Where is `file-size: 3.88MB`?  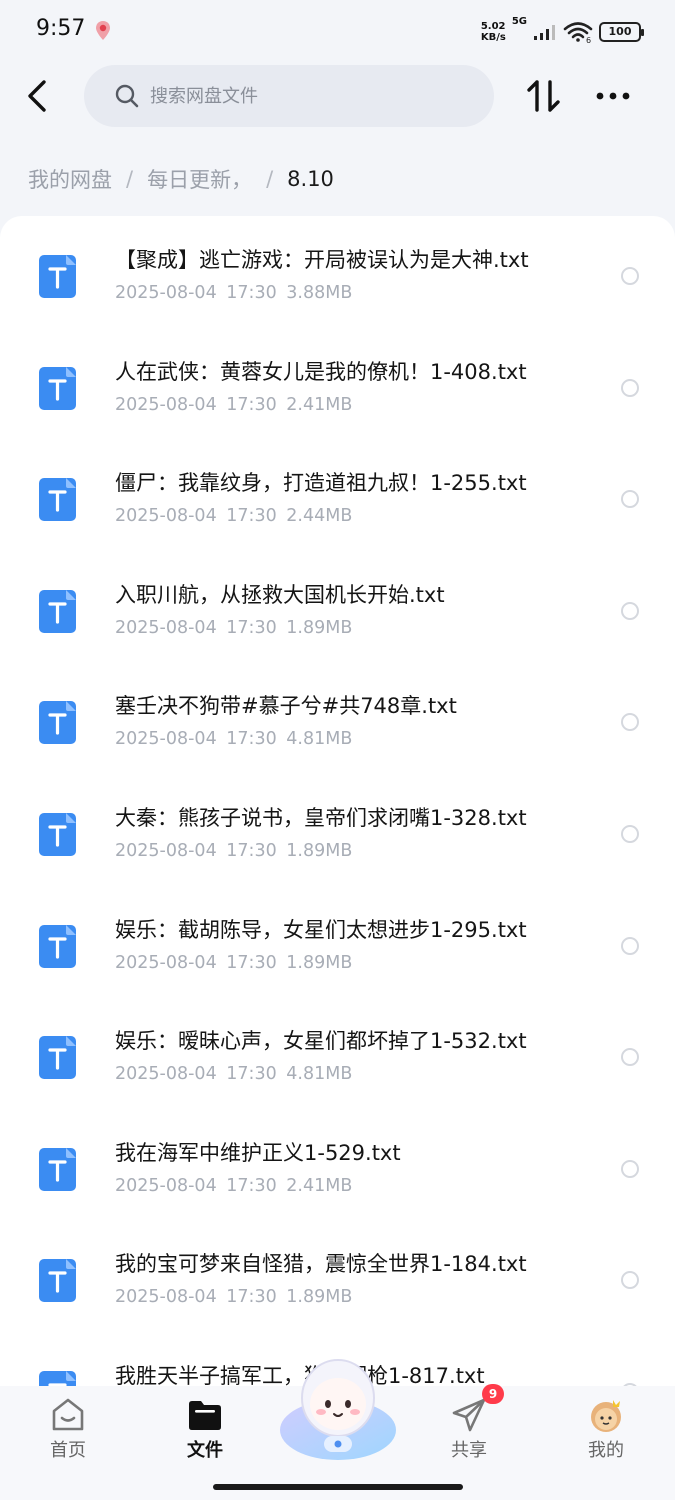
file-size: 3.88MB is located at coordinates (319, 293).